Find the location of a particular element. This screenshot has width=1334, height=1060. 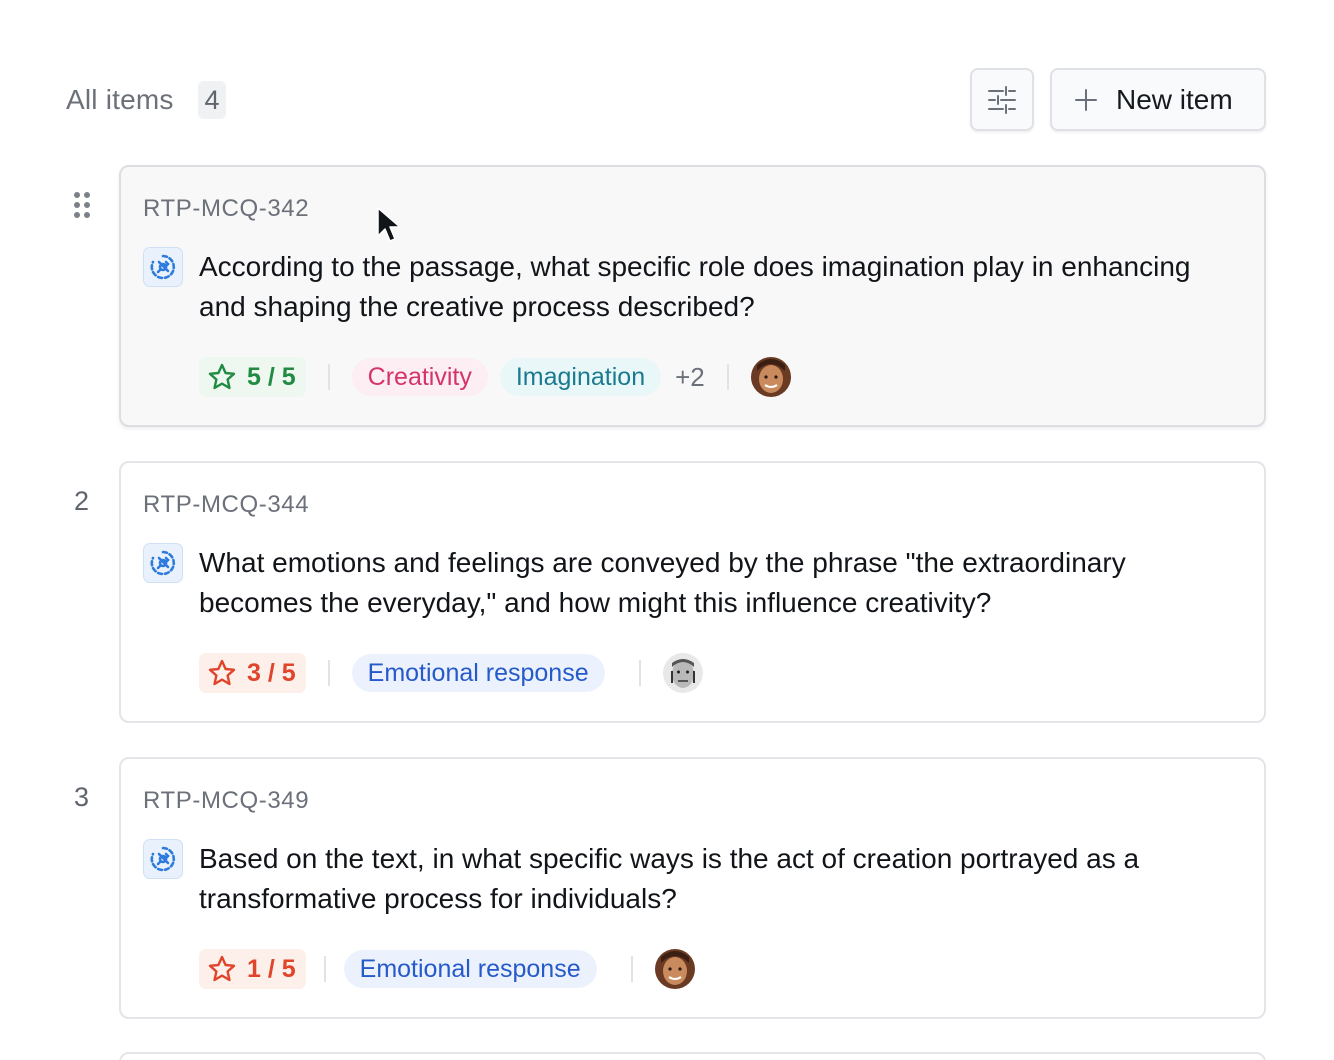

avatar-man-icon is located at coordinates (682, 673).